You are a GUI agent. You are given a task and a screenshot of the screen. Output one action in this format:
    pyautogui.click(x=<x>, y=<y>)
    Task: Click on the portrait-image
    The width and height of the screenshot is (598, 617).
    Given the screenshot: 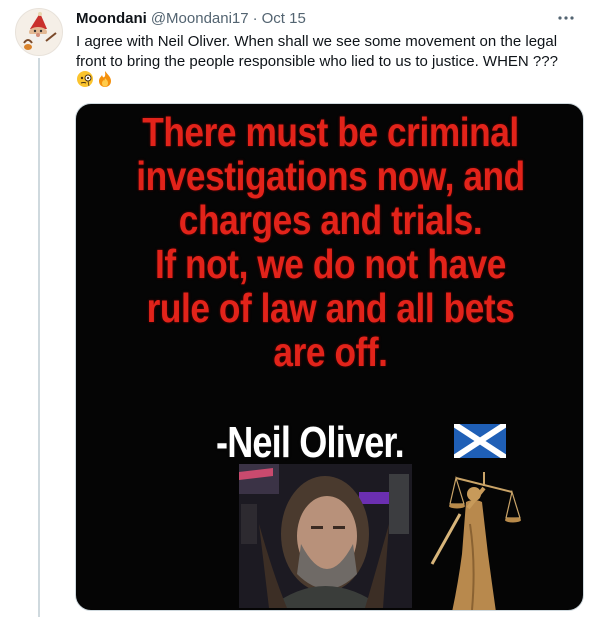 What is the action you would take?
    pyautogui.click(x=325, y=536)
    